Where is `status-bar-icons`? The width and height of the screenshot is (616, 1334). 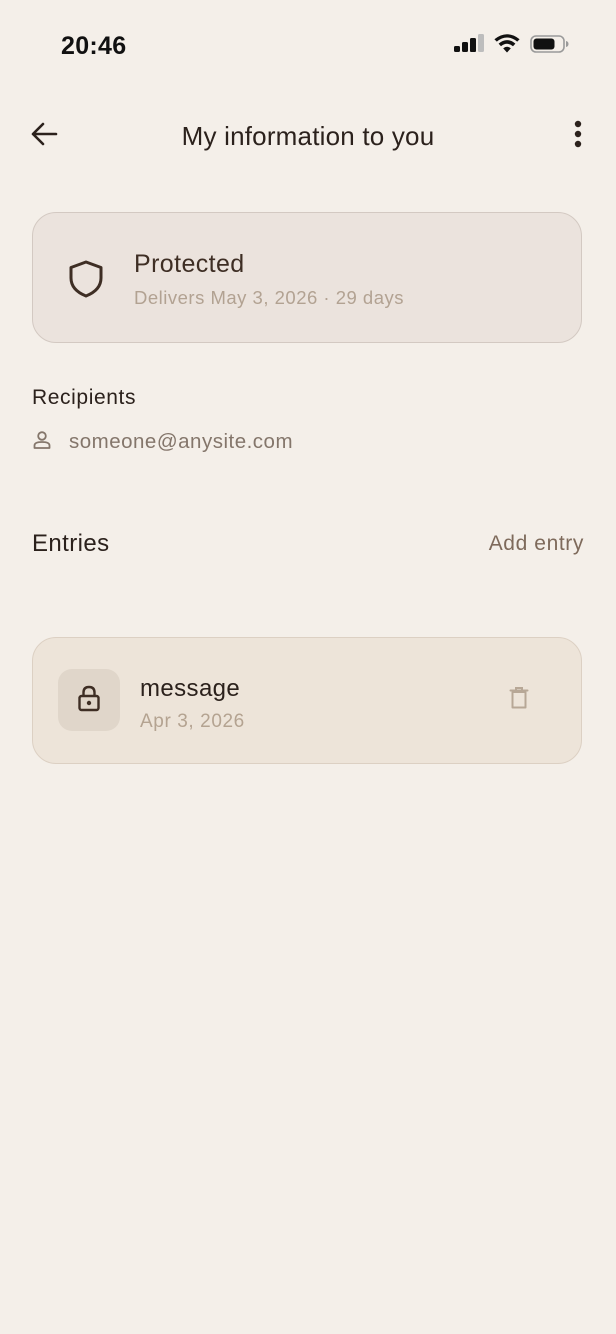 status-bar-icons is located at coordinates (512, 46).